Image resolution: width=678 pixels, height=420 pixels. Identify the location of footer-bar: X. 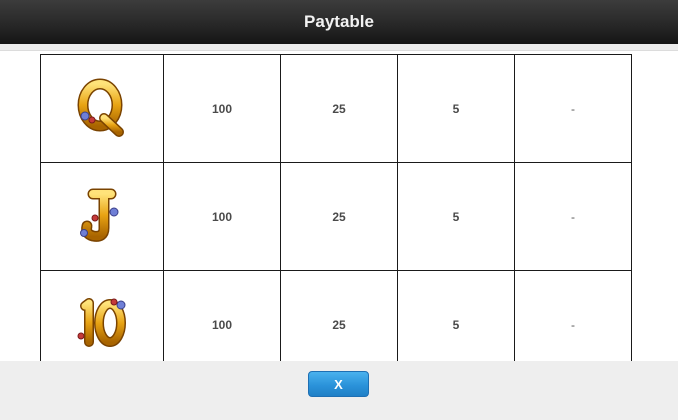
(339, 390).